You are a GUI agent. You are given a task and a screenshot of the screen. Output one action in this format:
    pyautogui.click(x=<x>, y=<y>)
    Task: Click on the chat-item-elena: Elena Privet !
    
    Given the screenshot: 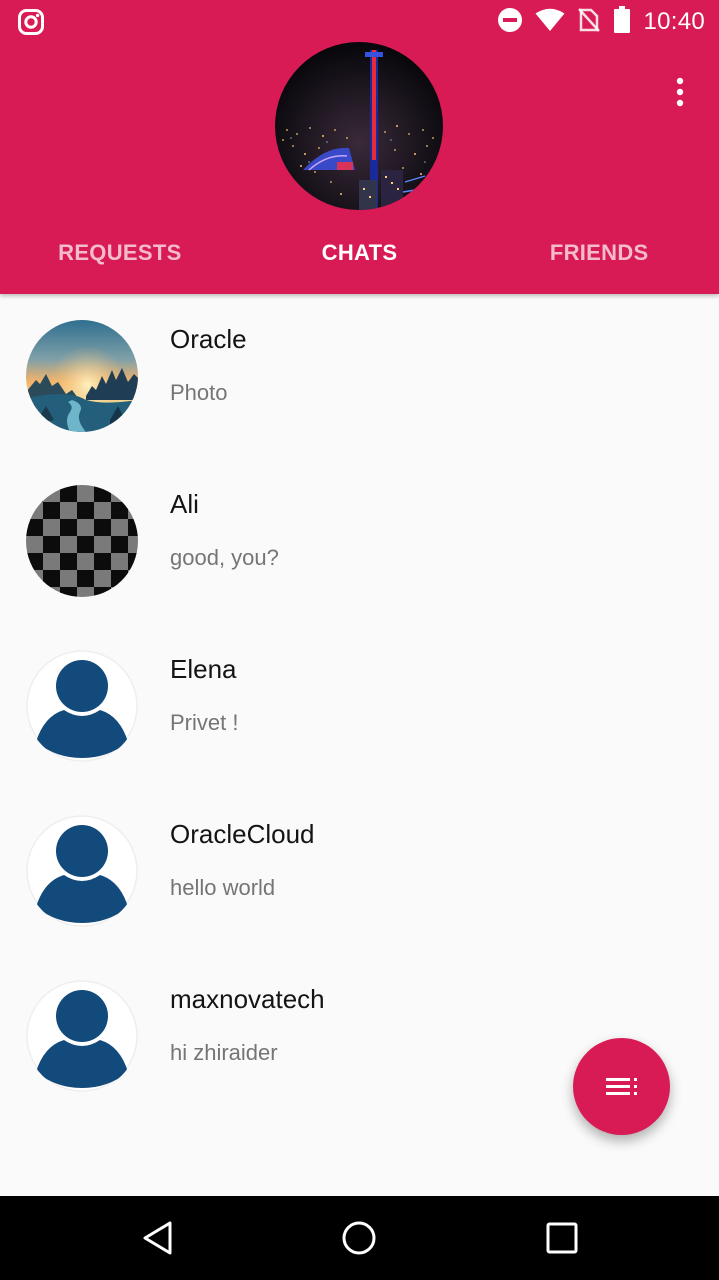 What is the action you would take?
    pyautogui.click(x=359, y=706)
    